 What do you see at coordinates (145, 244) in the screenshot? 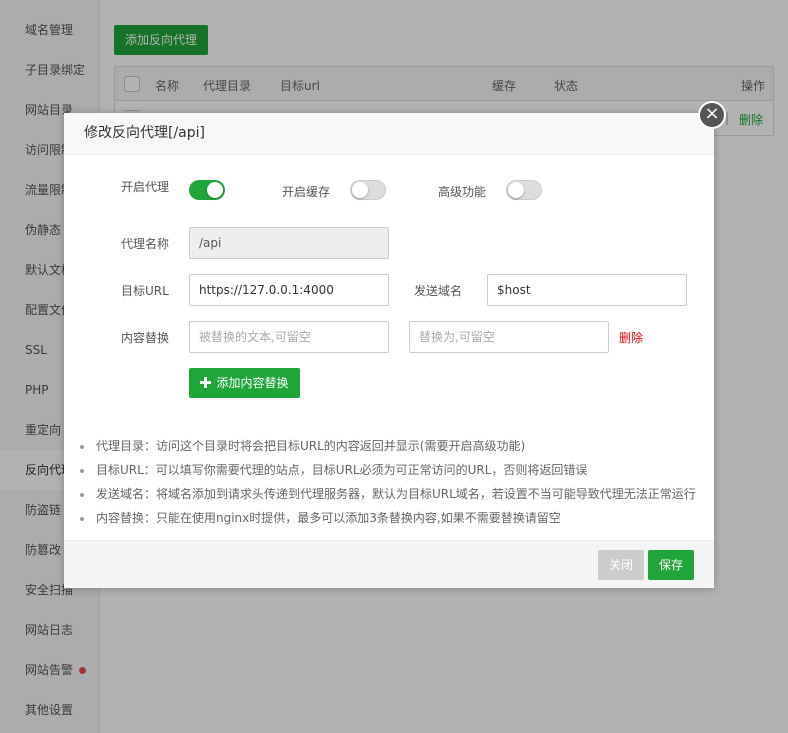
I see `proxy-name-label: 代理名称` at bounding box center [145, 244].